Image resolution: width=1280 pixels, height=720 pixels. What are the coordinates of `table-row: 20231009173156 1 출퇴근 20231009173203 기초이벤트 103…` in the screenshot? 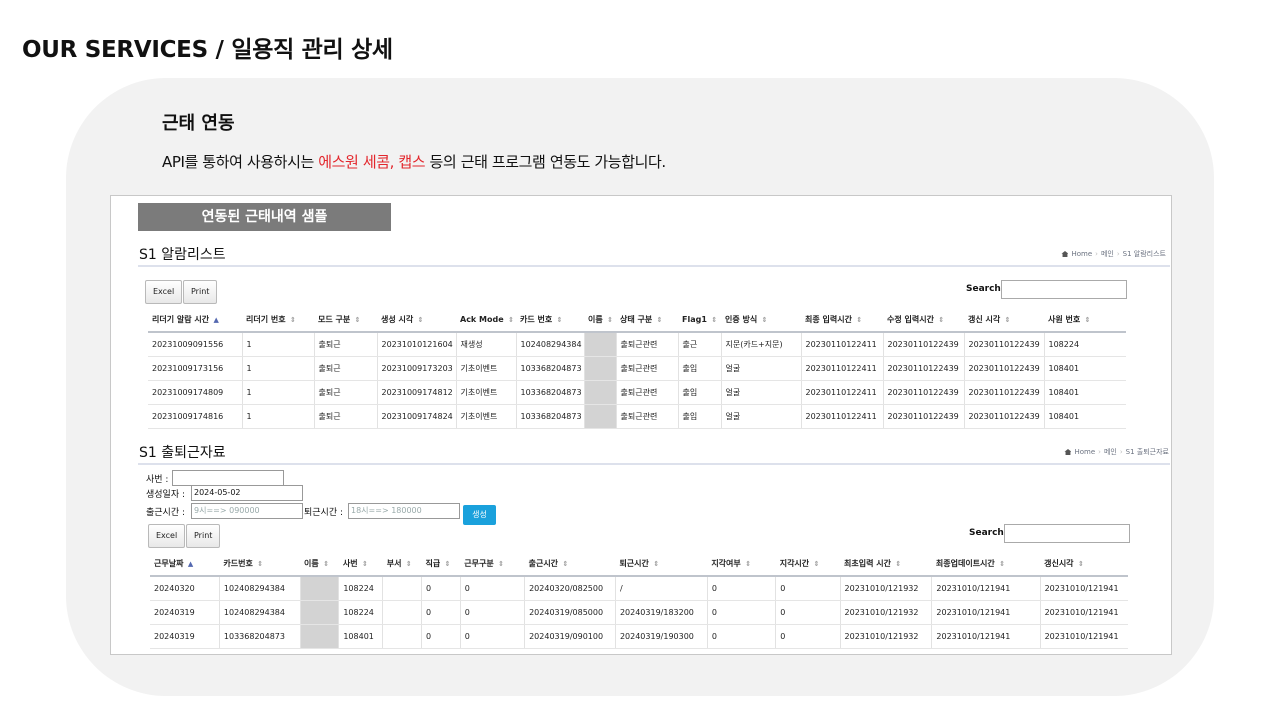 It's located at (637, 368).